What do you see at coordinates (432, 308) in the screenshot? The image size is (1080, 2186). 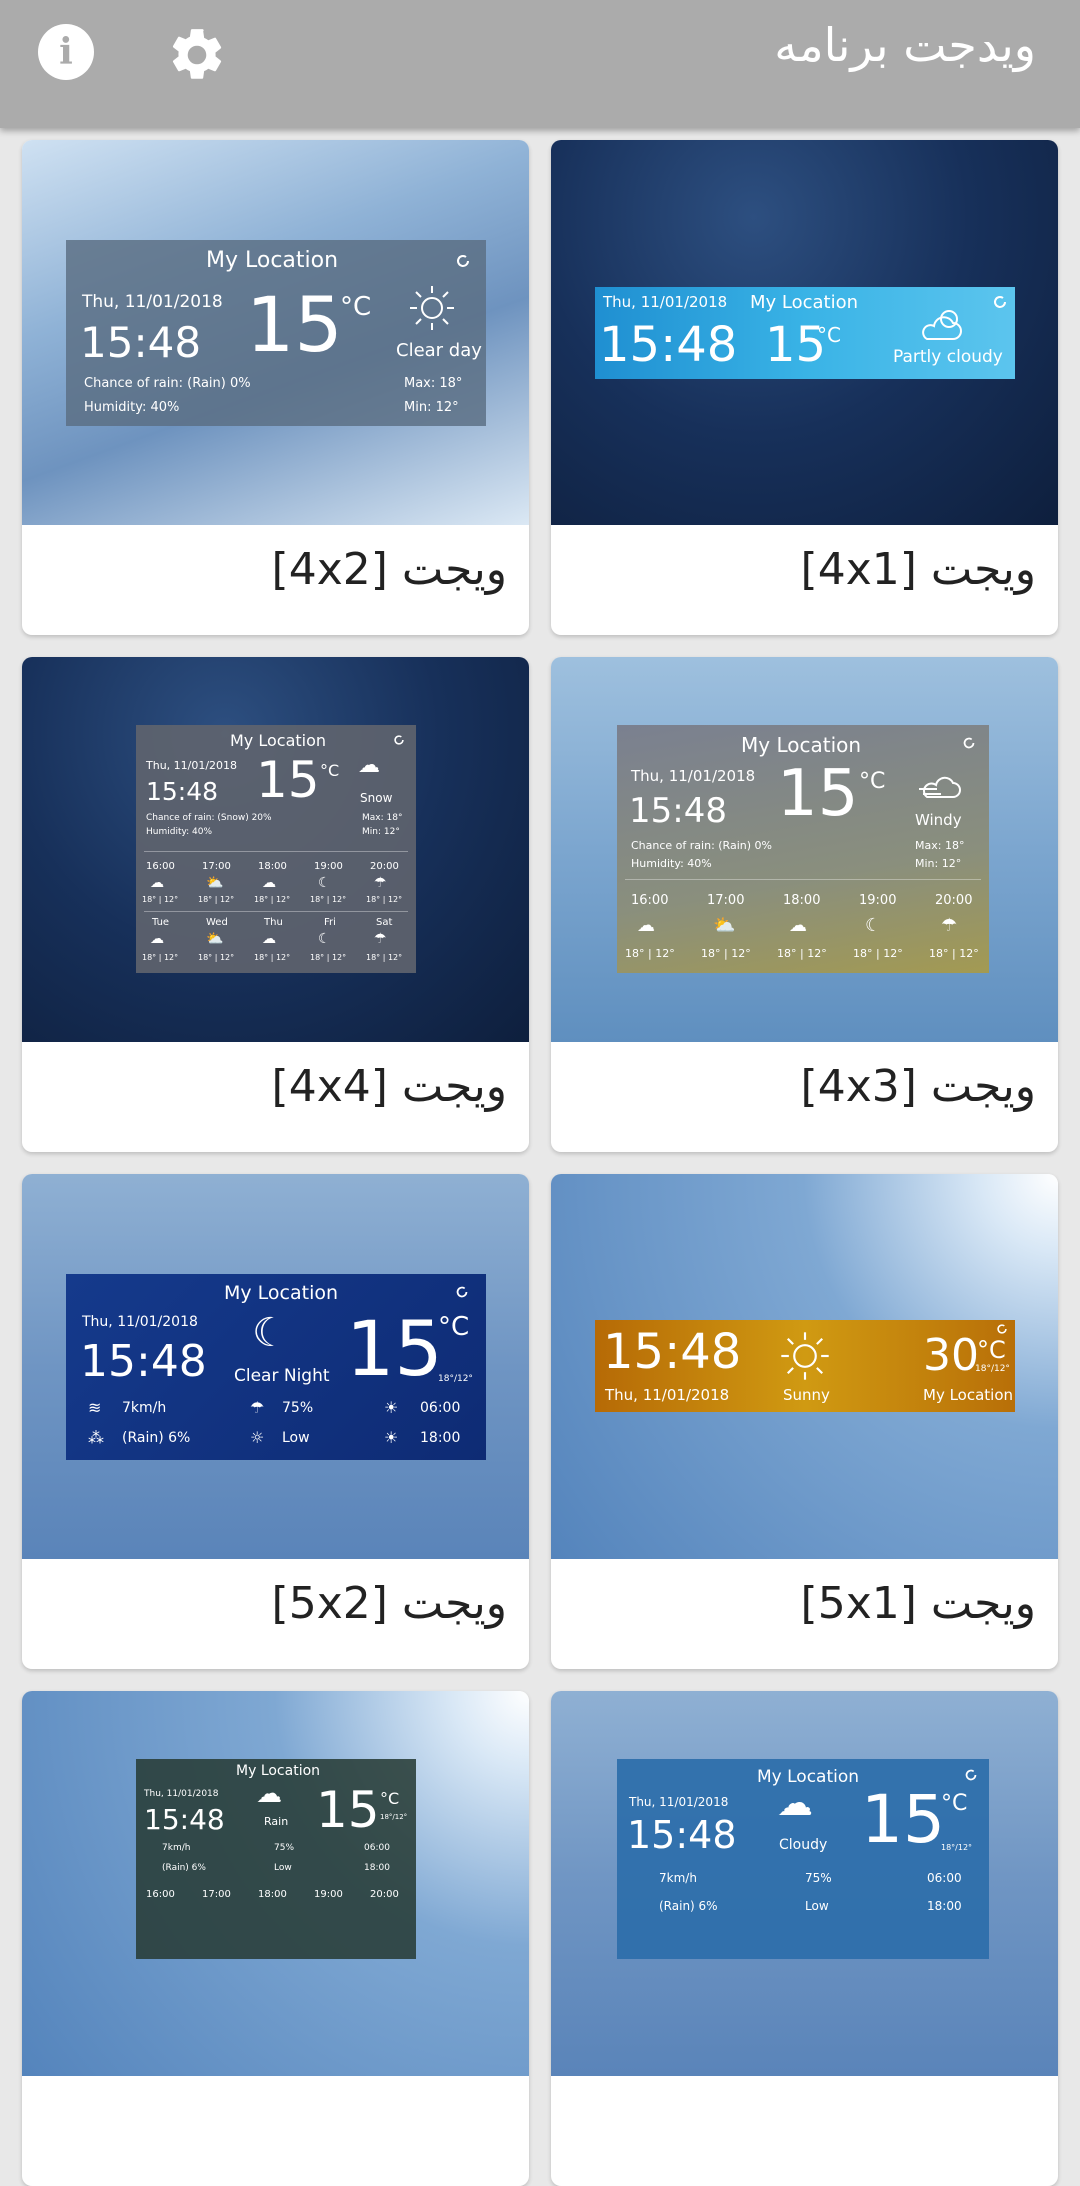 I see `sun-icon` at bounding box center [432, 308].